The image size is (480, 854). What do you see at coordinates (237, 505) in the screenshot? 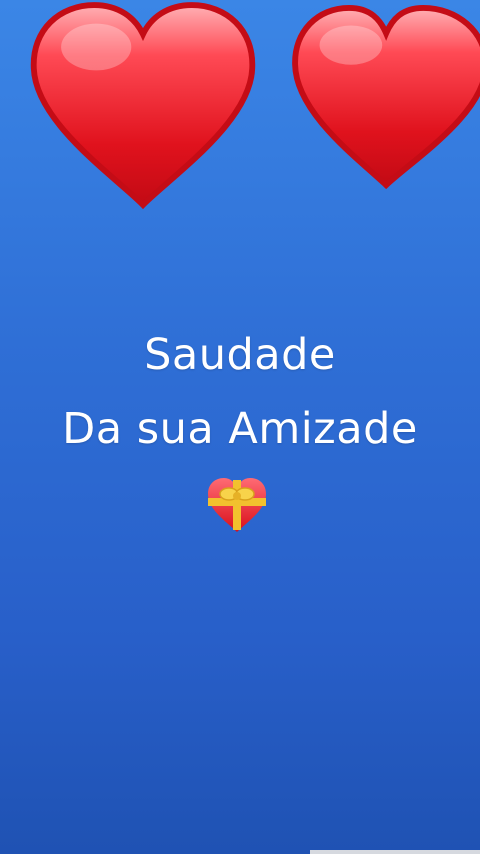
I see `gift-heart-icon` at bounding box center [237, 505].